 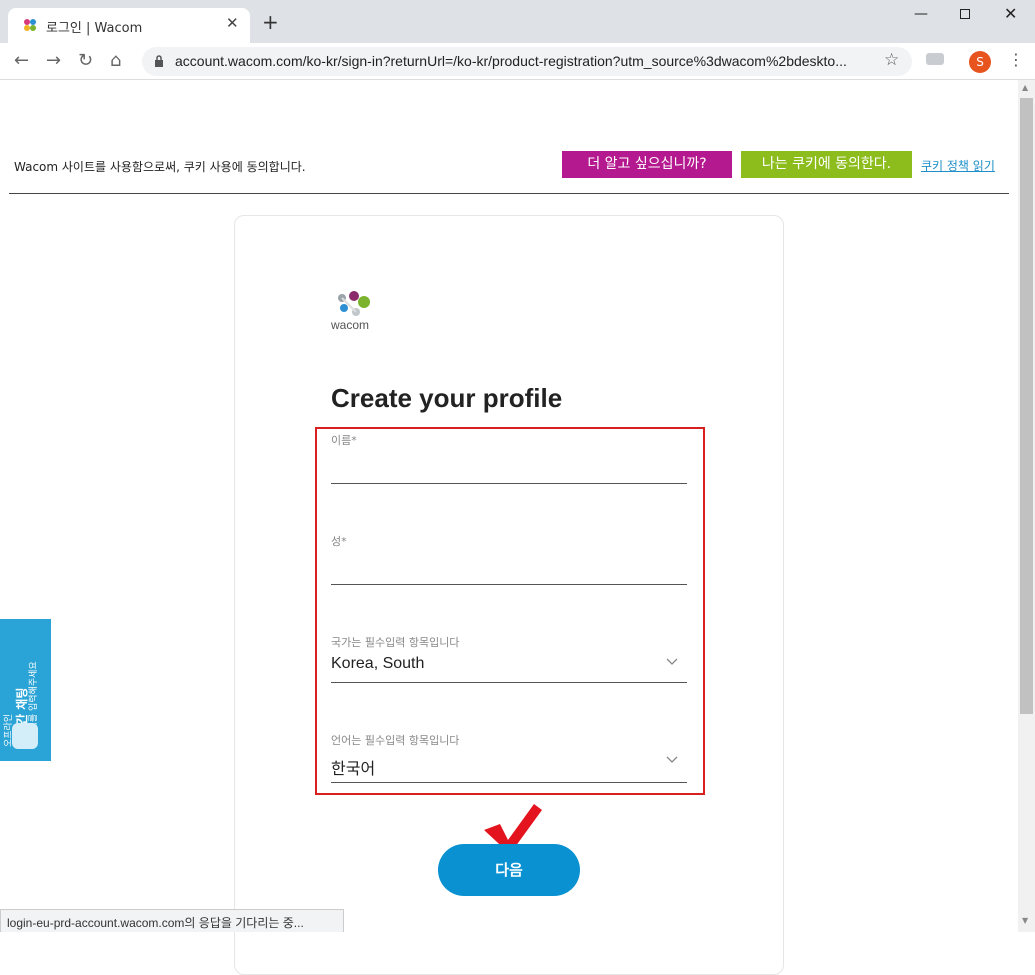 What do you see at coordinates (339, 541) in the screenshot?
I see `last-name-label: 성*` at bounding box center [339, 541].